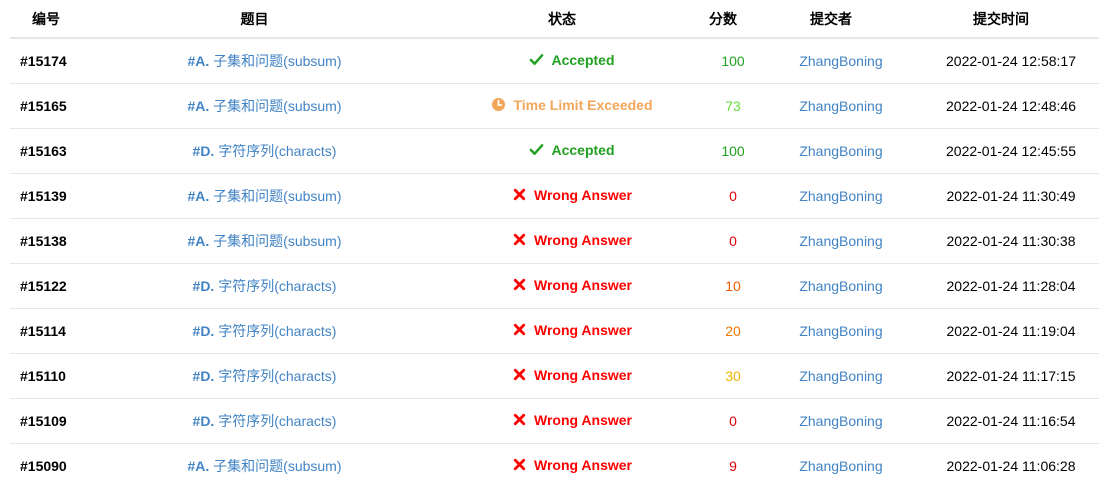 The image size is (1099, 493). Describe the element at coordinates (43, 376) in the screenshot. I see `submission-id: #15110` at that location.